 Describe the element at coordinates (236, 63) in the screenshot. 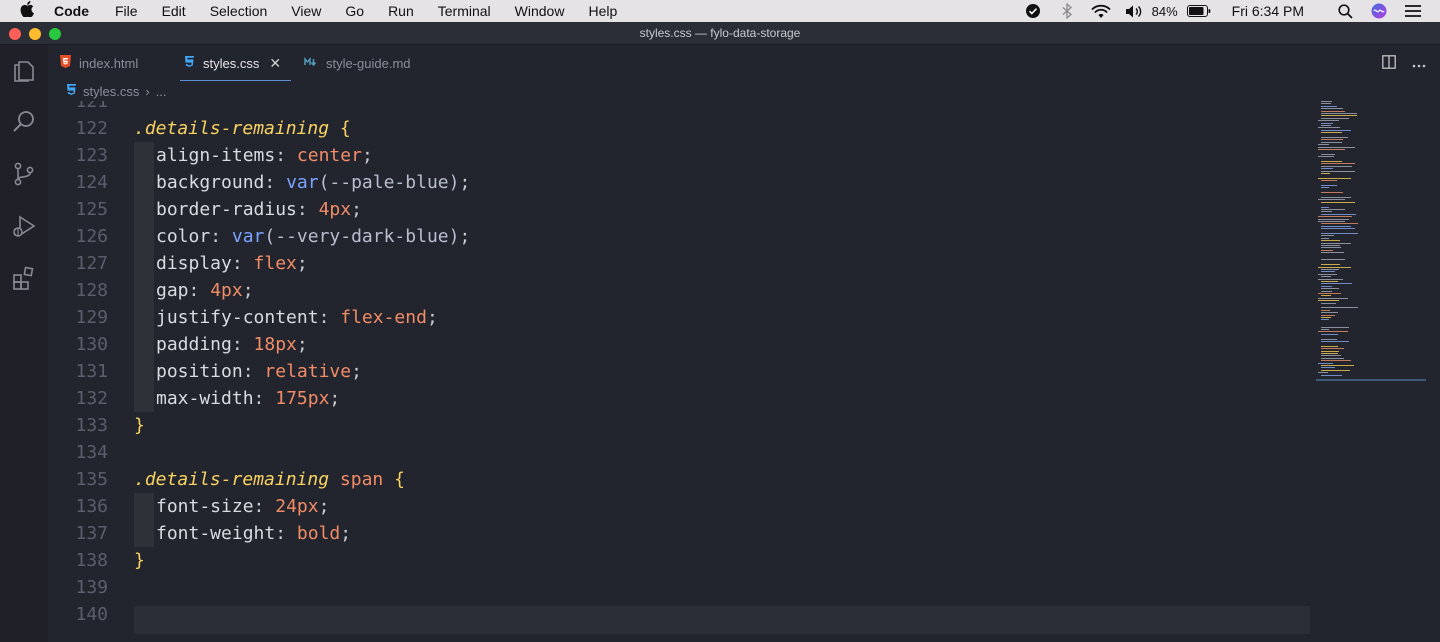

I see `tab-styles-css: styles.css ✕` at that location.